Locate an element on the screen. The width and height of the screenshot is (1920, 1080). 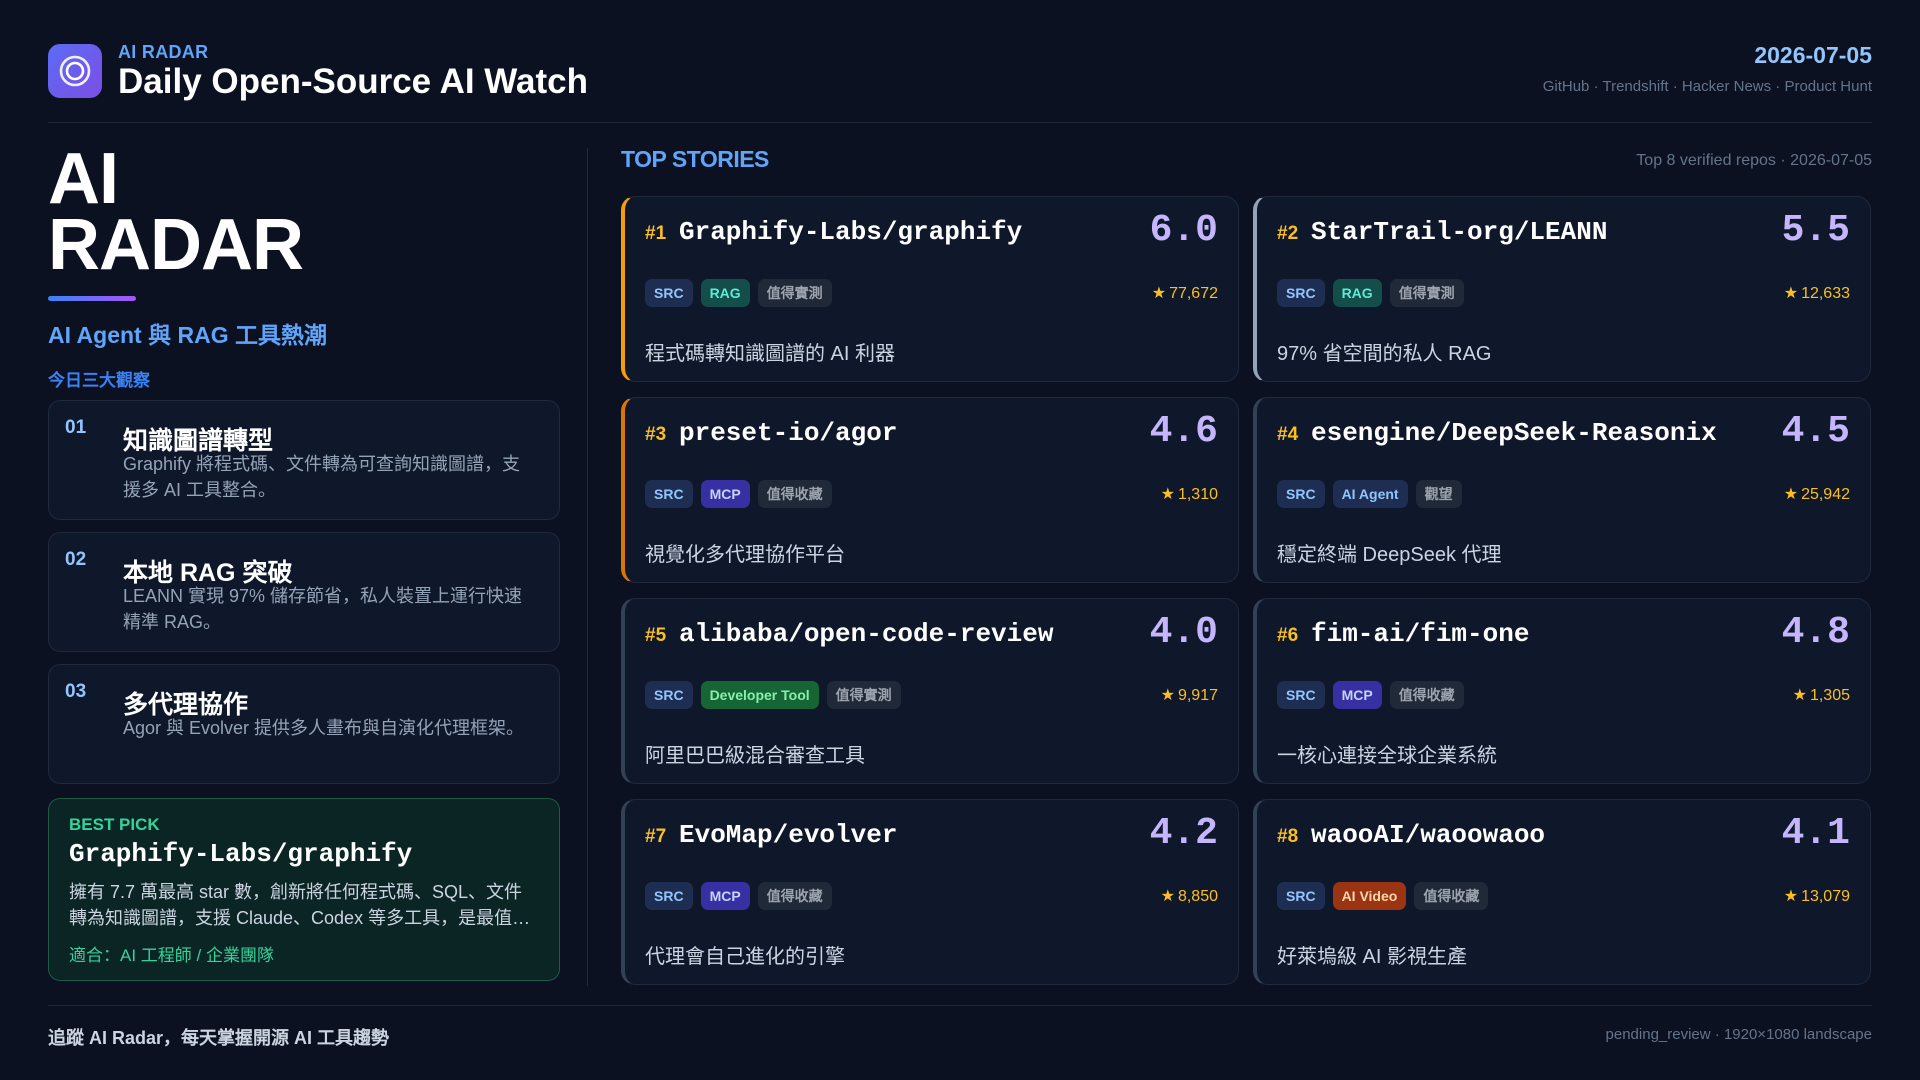
hero-line-1: AI is located at coordinates (83, 179).